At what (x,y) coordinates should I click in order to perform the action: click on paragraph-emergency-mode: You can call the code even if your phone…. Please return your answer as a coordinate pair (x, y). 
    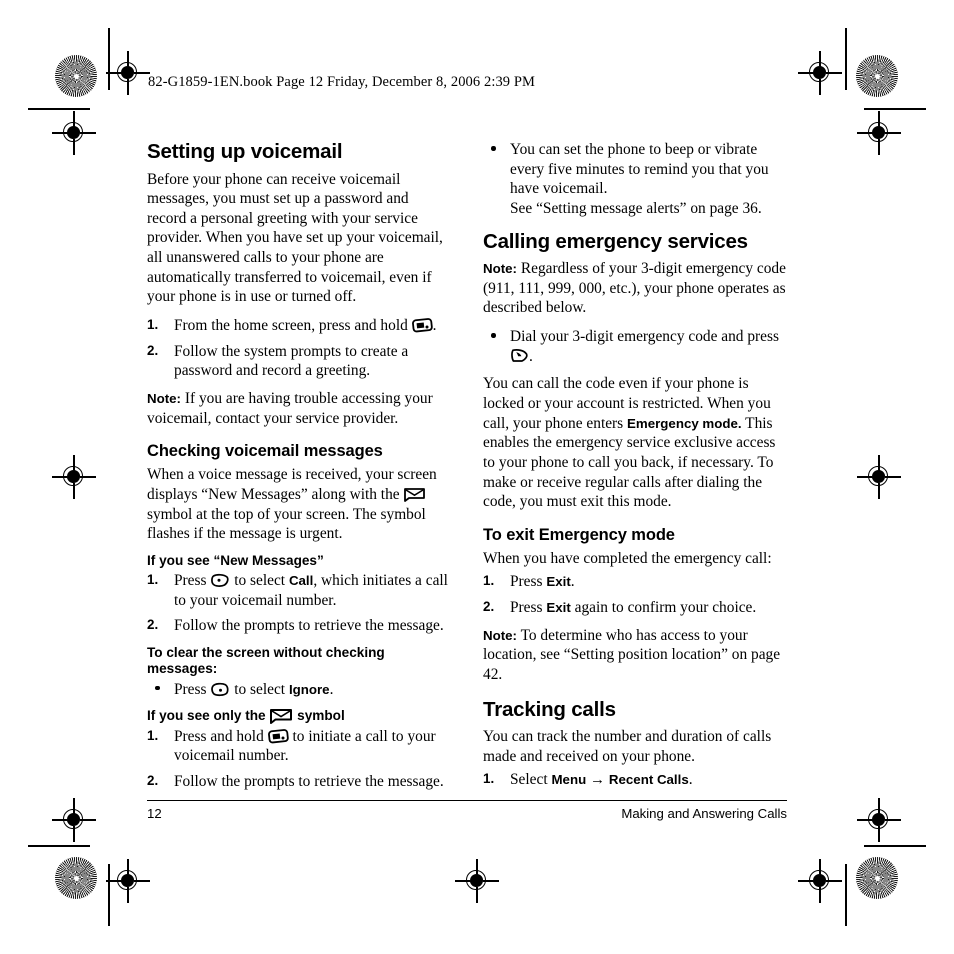
    Looking at the image, I should click on (635, 442).